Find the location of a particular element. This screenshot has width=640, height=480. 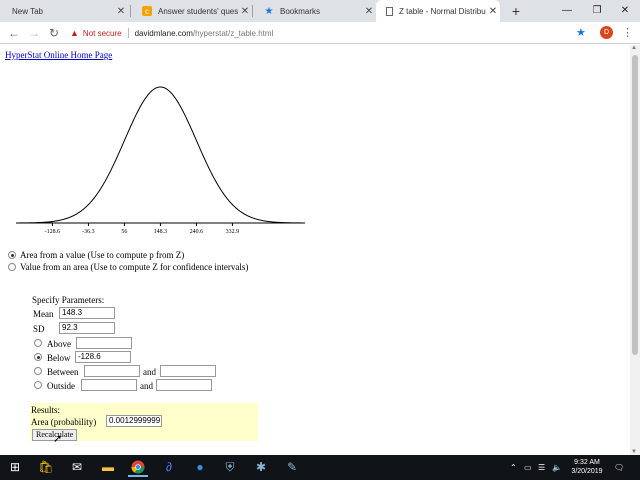

outlook-icon: ● is located at coordinates (200, 467).